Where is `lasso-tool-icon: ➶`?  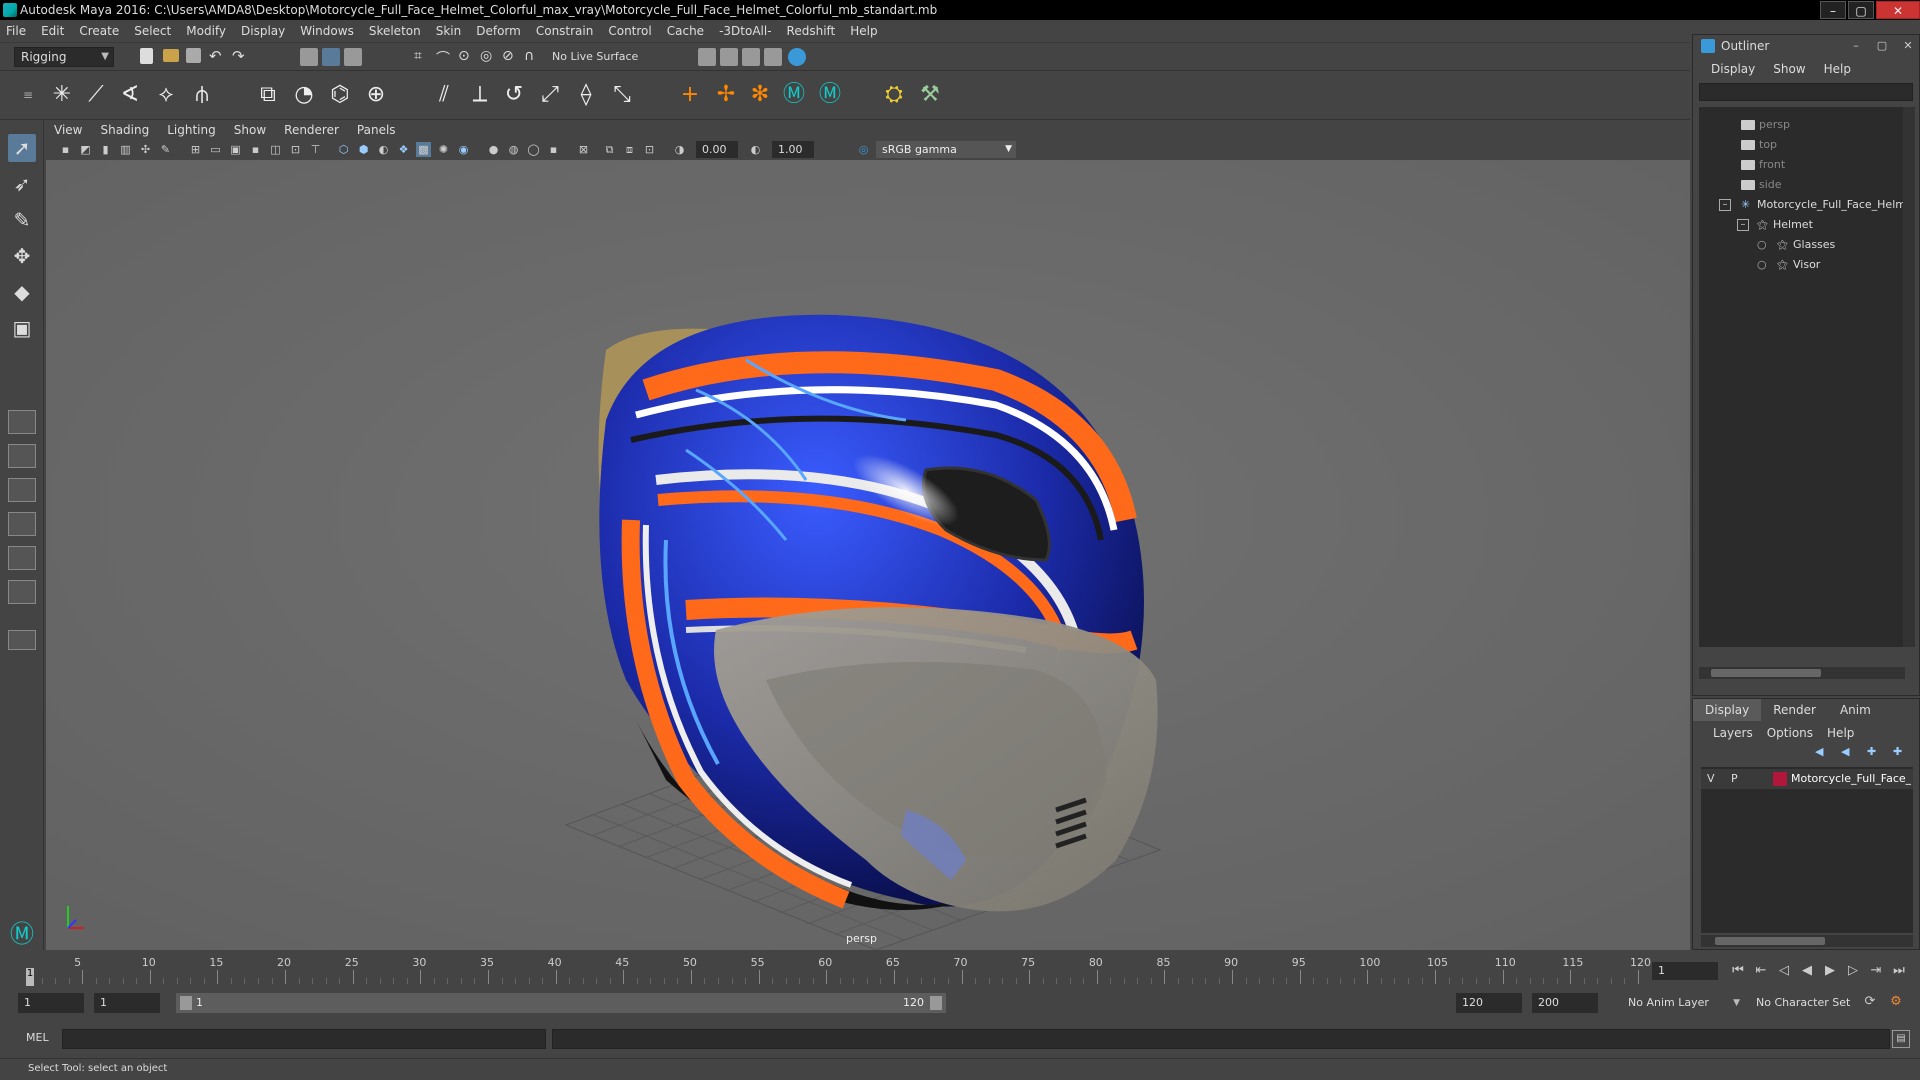
lasso-tool-icon: ➶ is located at coordinates (22, 184).